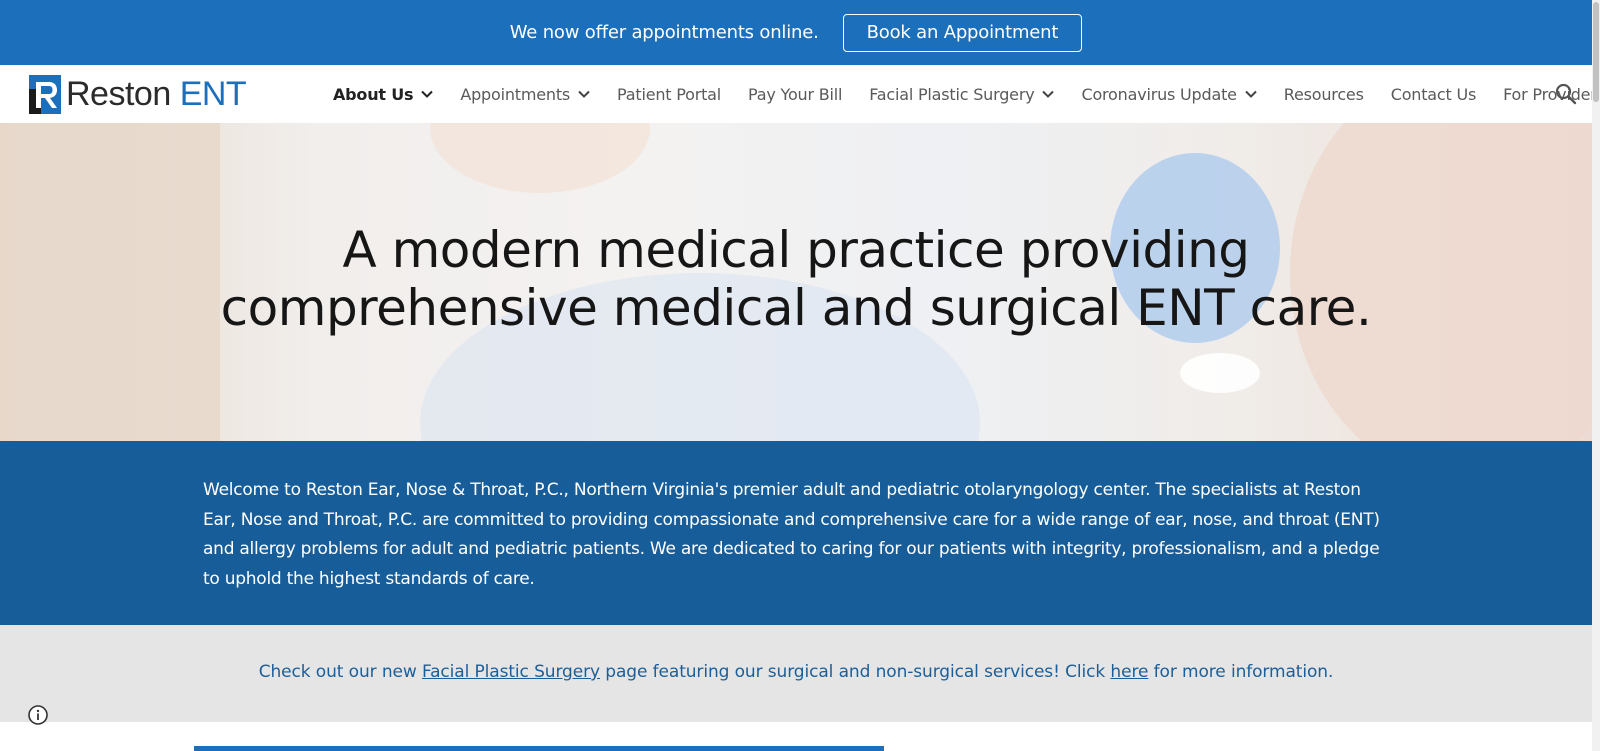 This screenshot has height=751, width=1600. What do you see at coordinates (340, 672) in the screenshot?
I see `notice-prefix: Check out our new` at bounding box center [340, 672].